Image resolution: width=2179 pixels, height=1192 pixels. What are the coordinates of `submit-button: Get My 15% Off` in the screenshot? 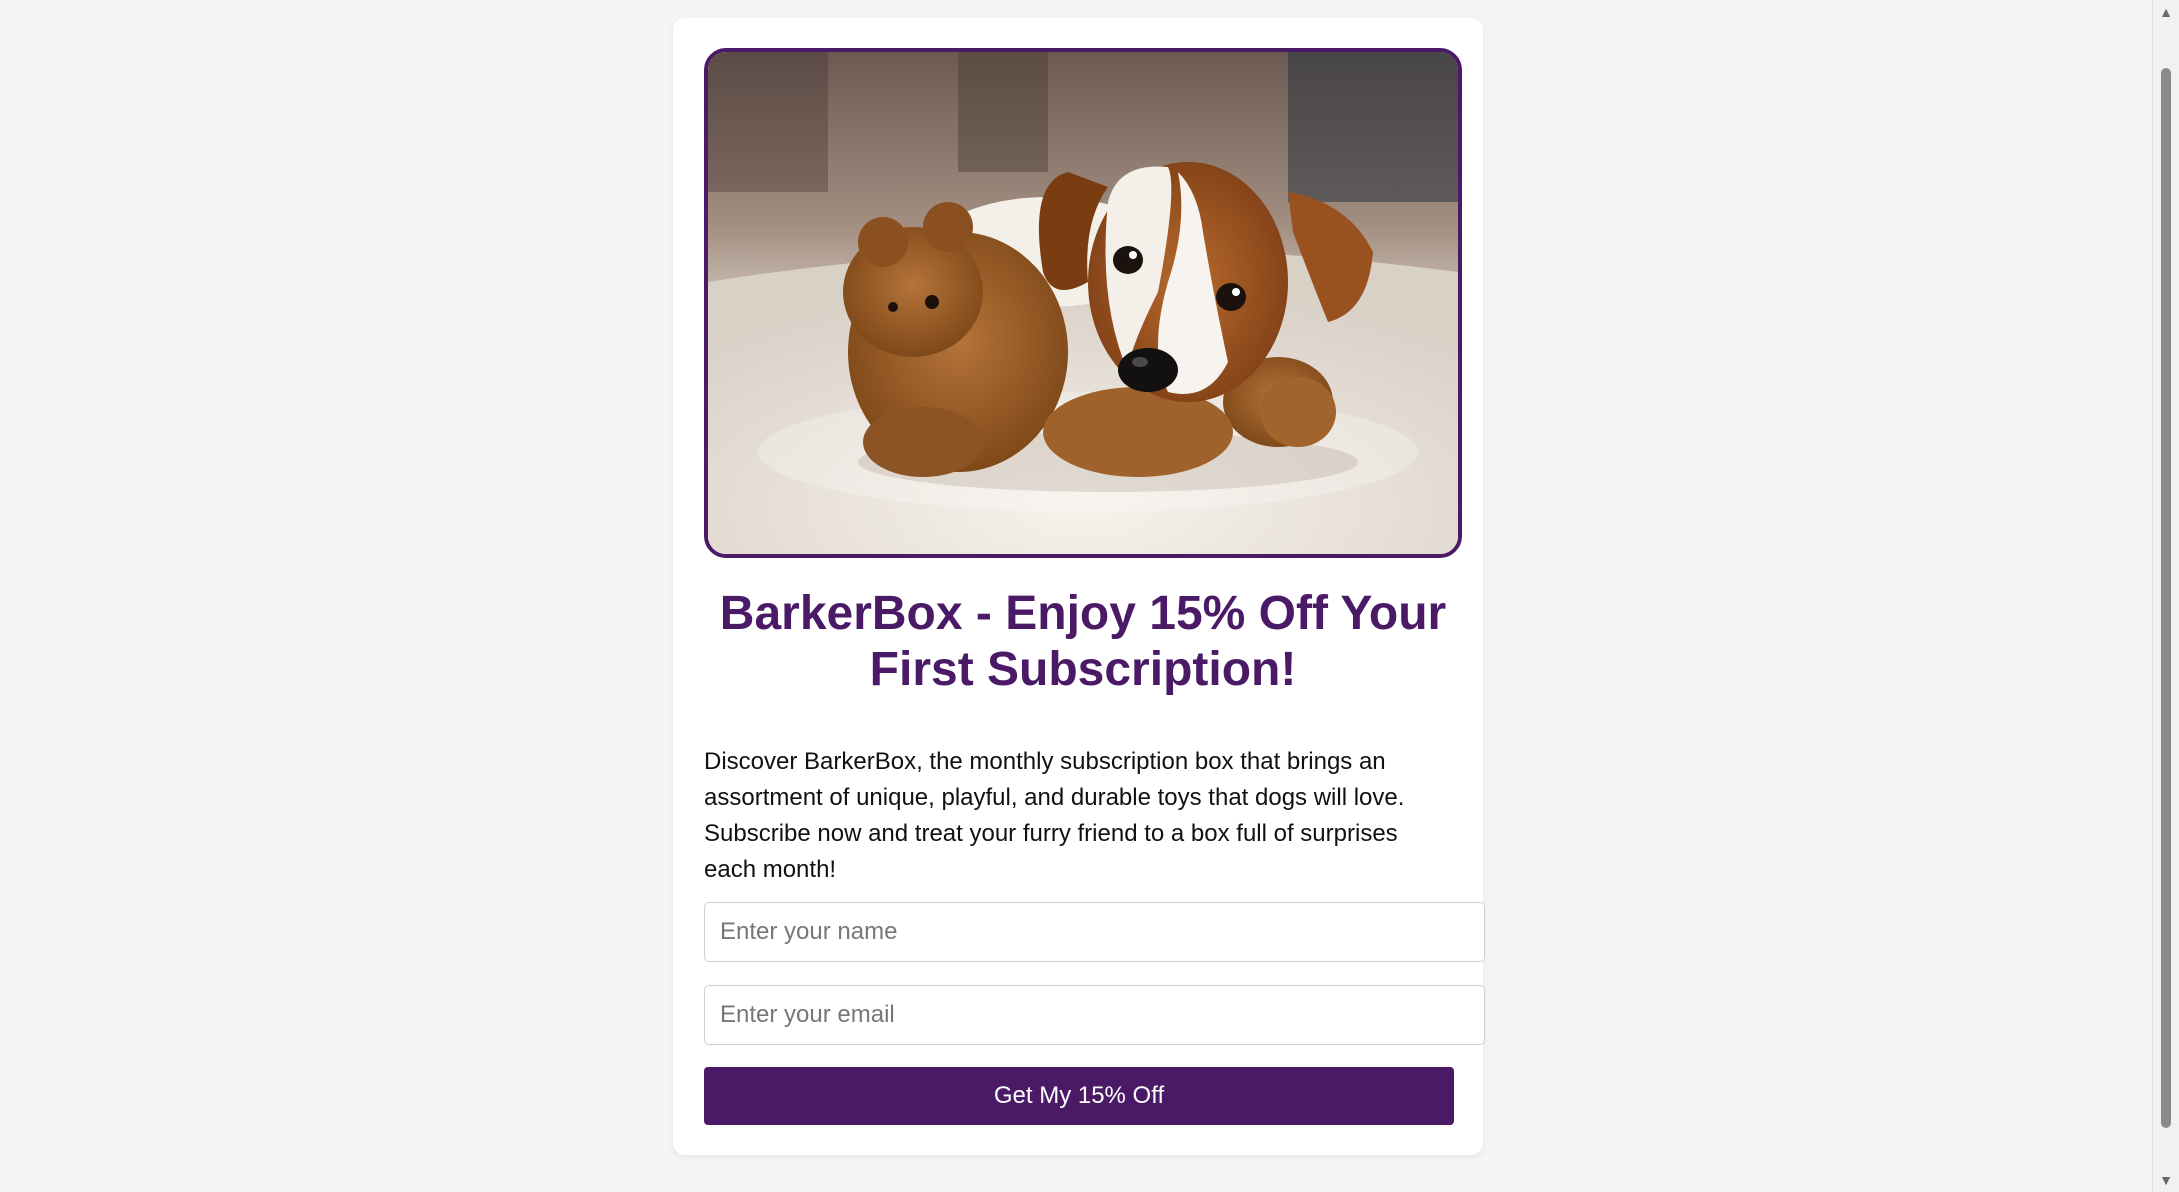 It's located at (1079, 1096).